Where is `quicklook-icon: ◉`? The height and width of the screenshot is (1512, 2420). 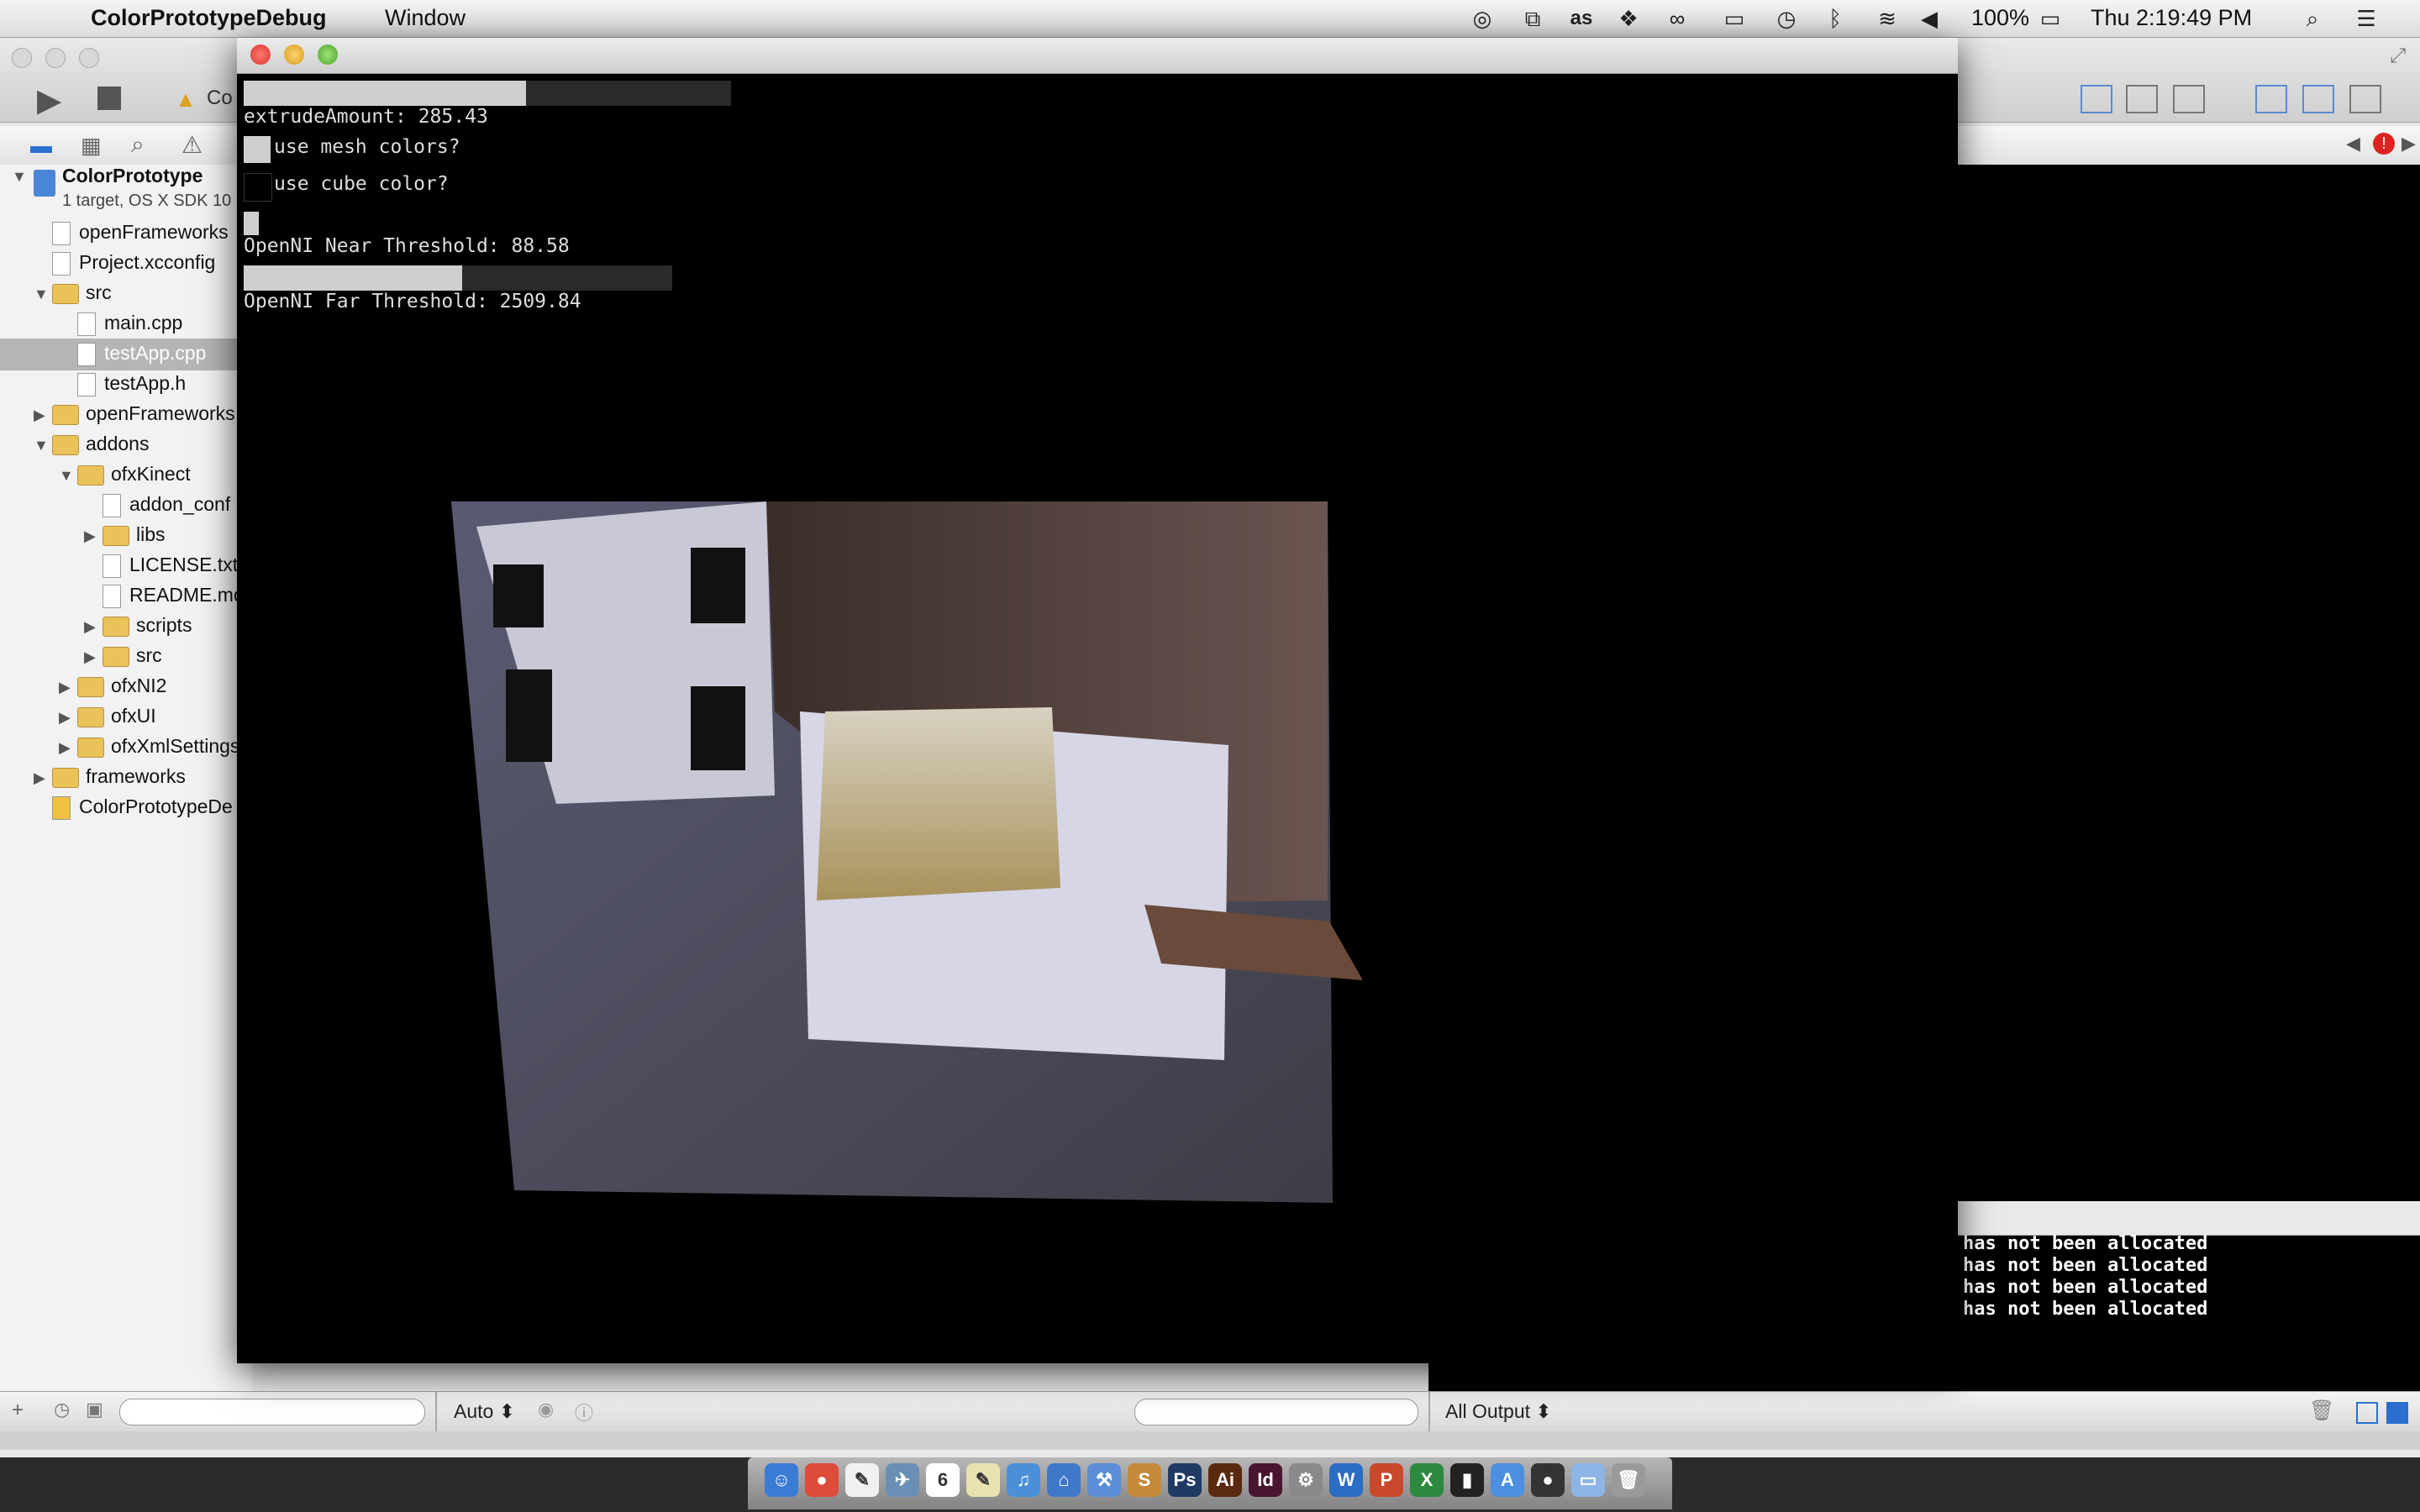 quicklook-icon: ◉ is located at coordinates (546, 1409).